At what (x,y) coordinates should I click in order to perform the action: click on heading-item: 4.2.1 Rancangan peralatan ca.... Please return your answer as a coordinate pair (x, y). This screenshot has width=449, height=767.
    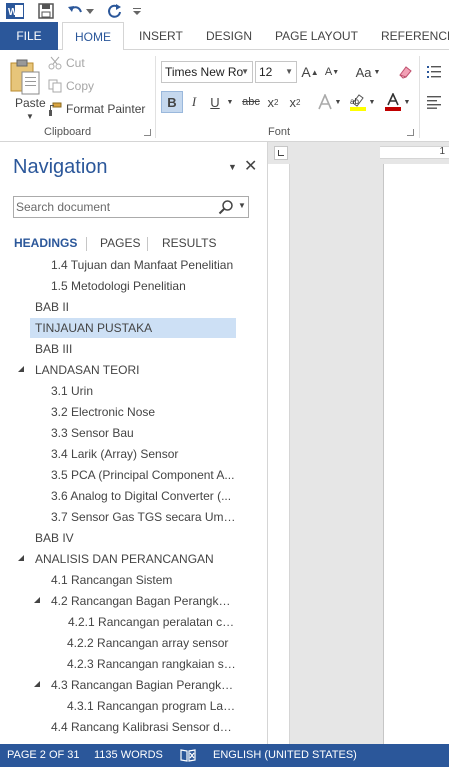
    Looking at the image, I should click on (152, 622).